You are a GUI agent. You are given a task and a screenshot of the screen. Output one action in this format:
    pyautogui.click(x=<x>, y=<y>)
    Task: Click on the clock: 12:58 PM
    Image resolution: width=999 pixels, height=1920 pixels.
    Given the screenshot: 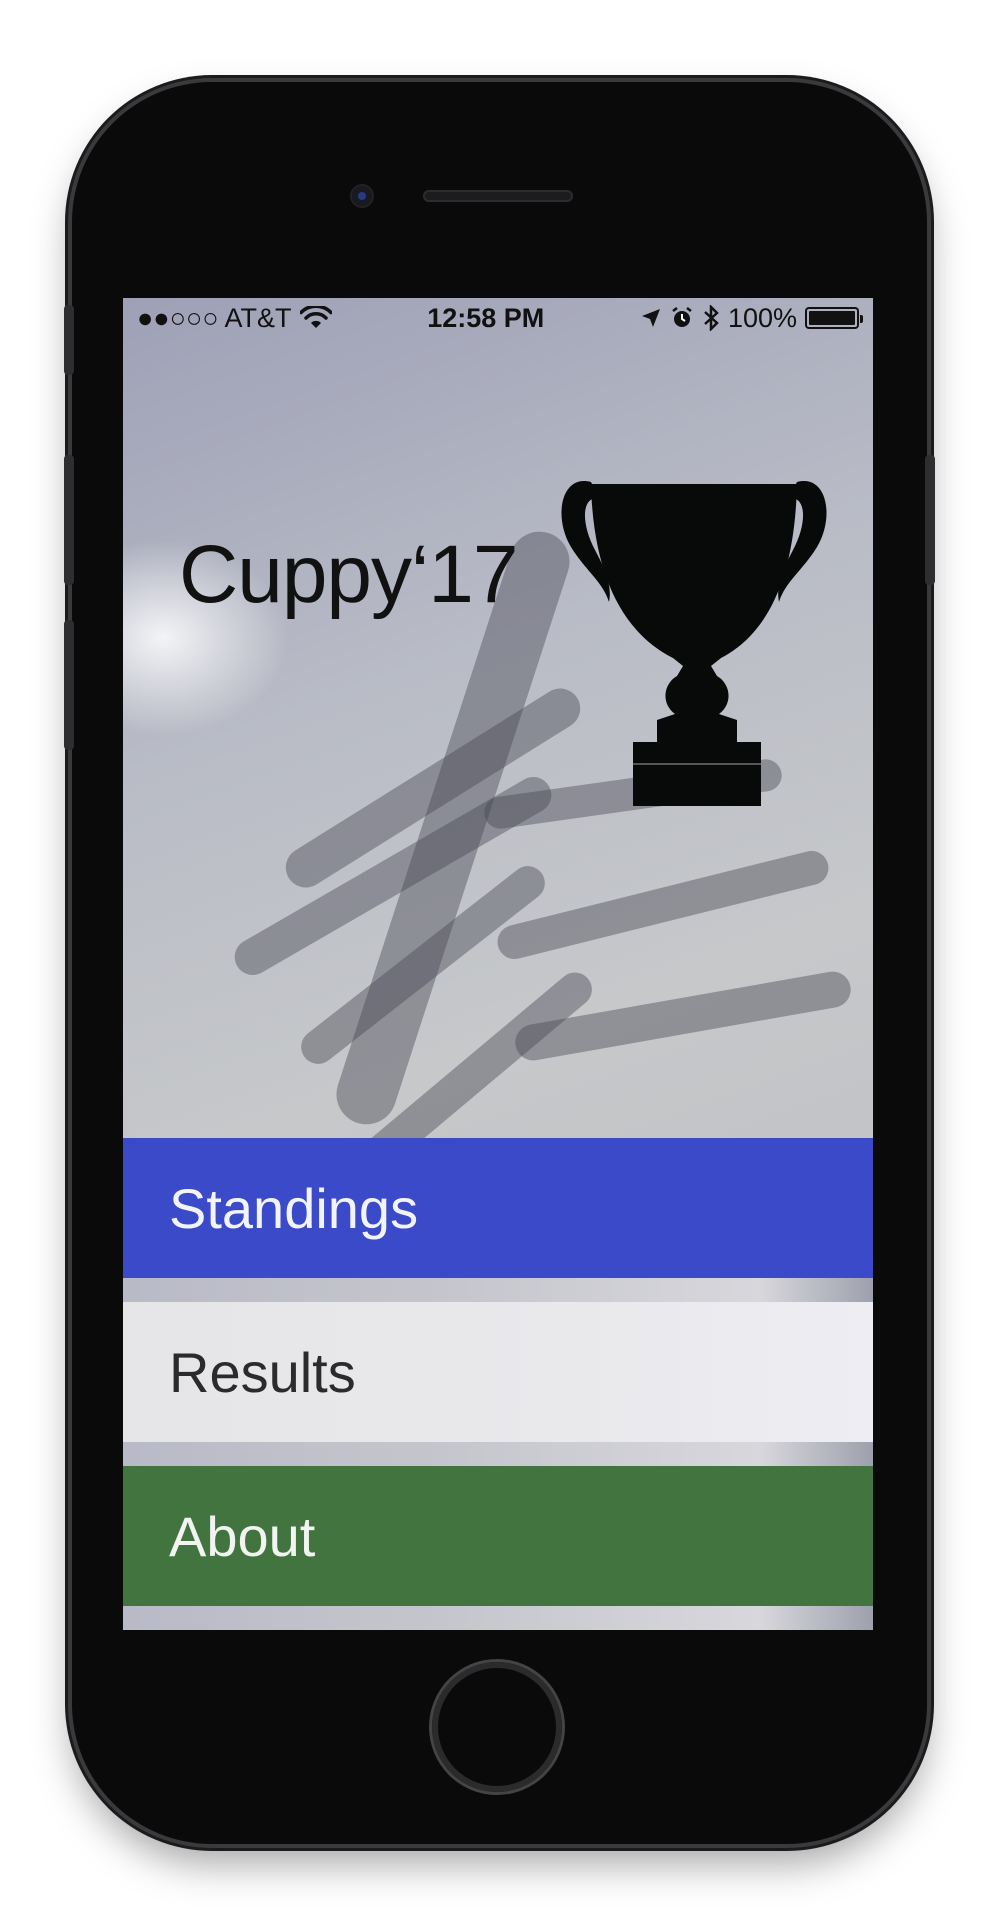 What is the action you would take?
    pyautogui.click(x=486, y=317)
    